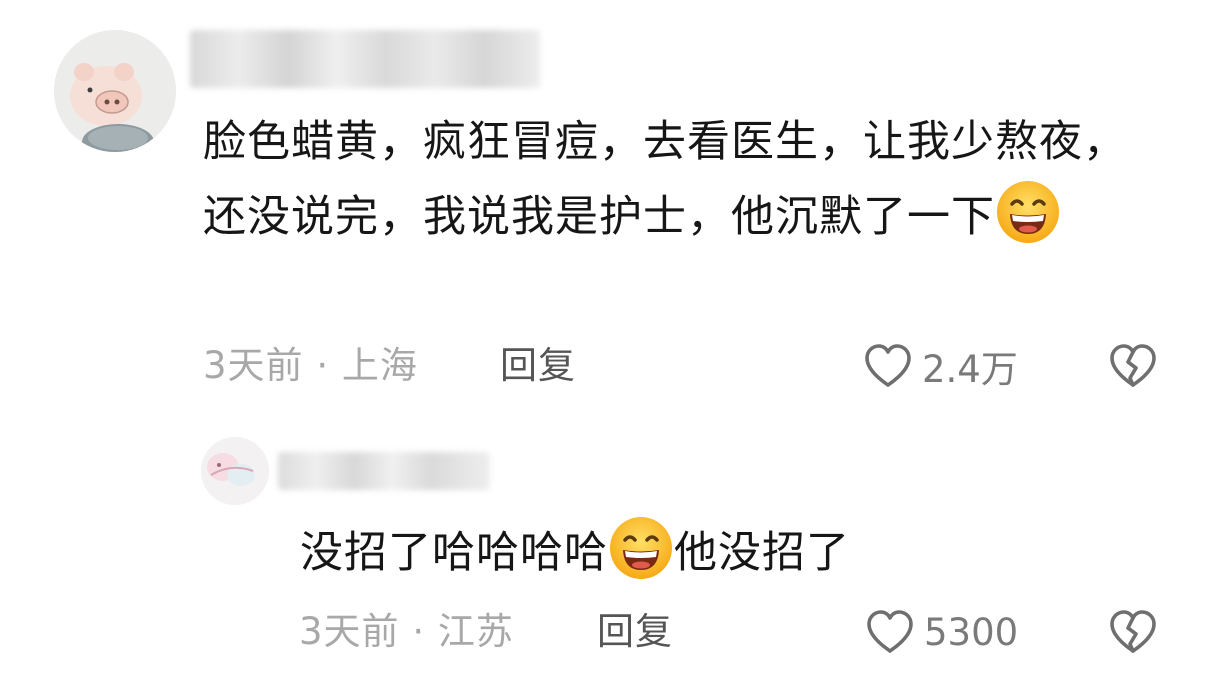  I want to click on cartoon-avatar-icon, so click(235, 471).